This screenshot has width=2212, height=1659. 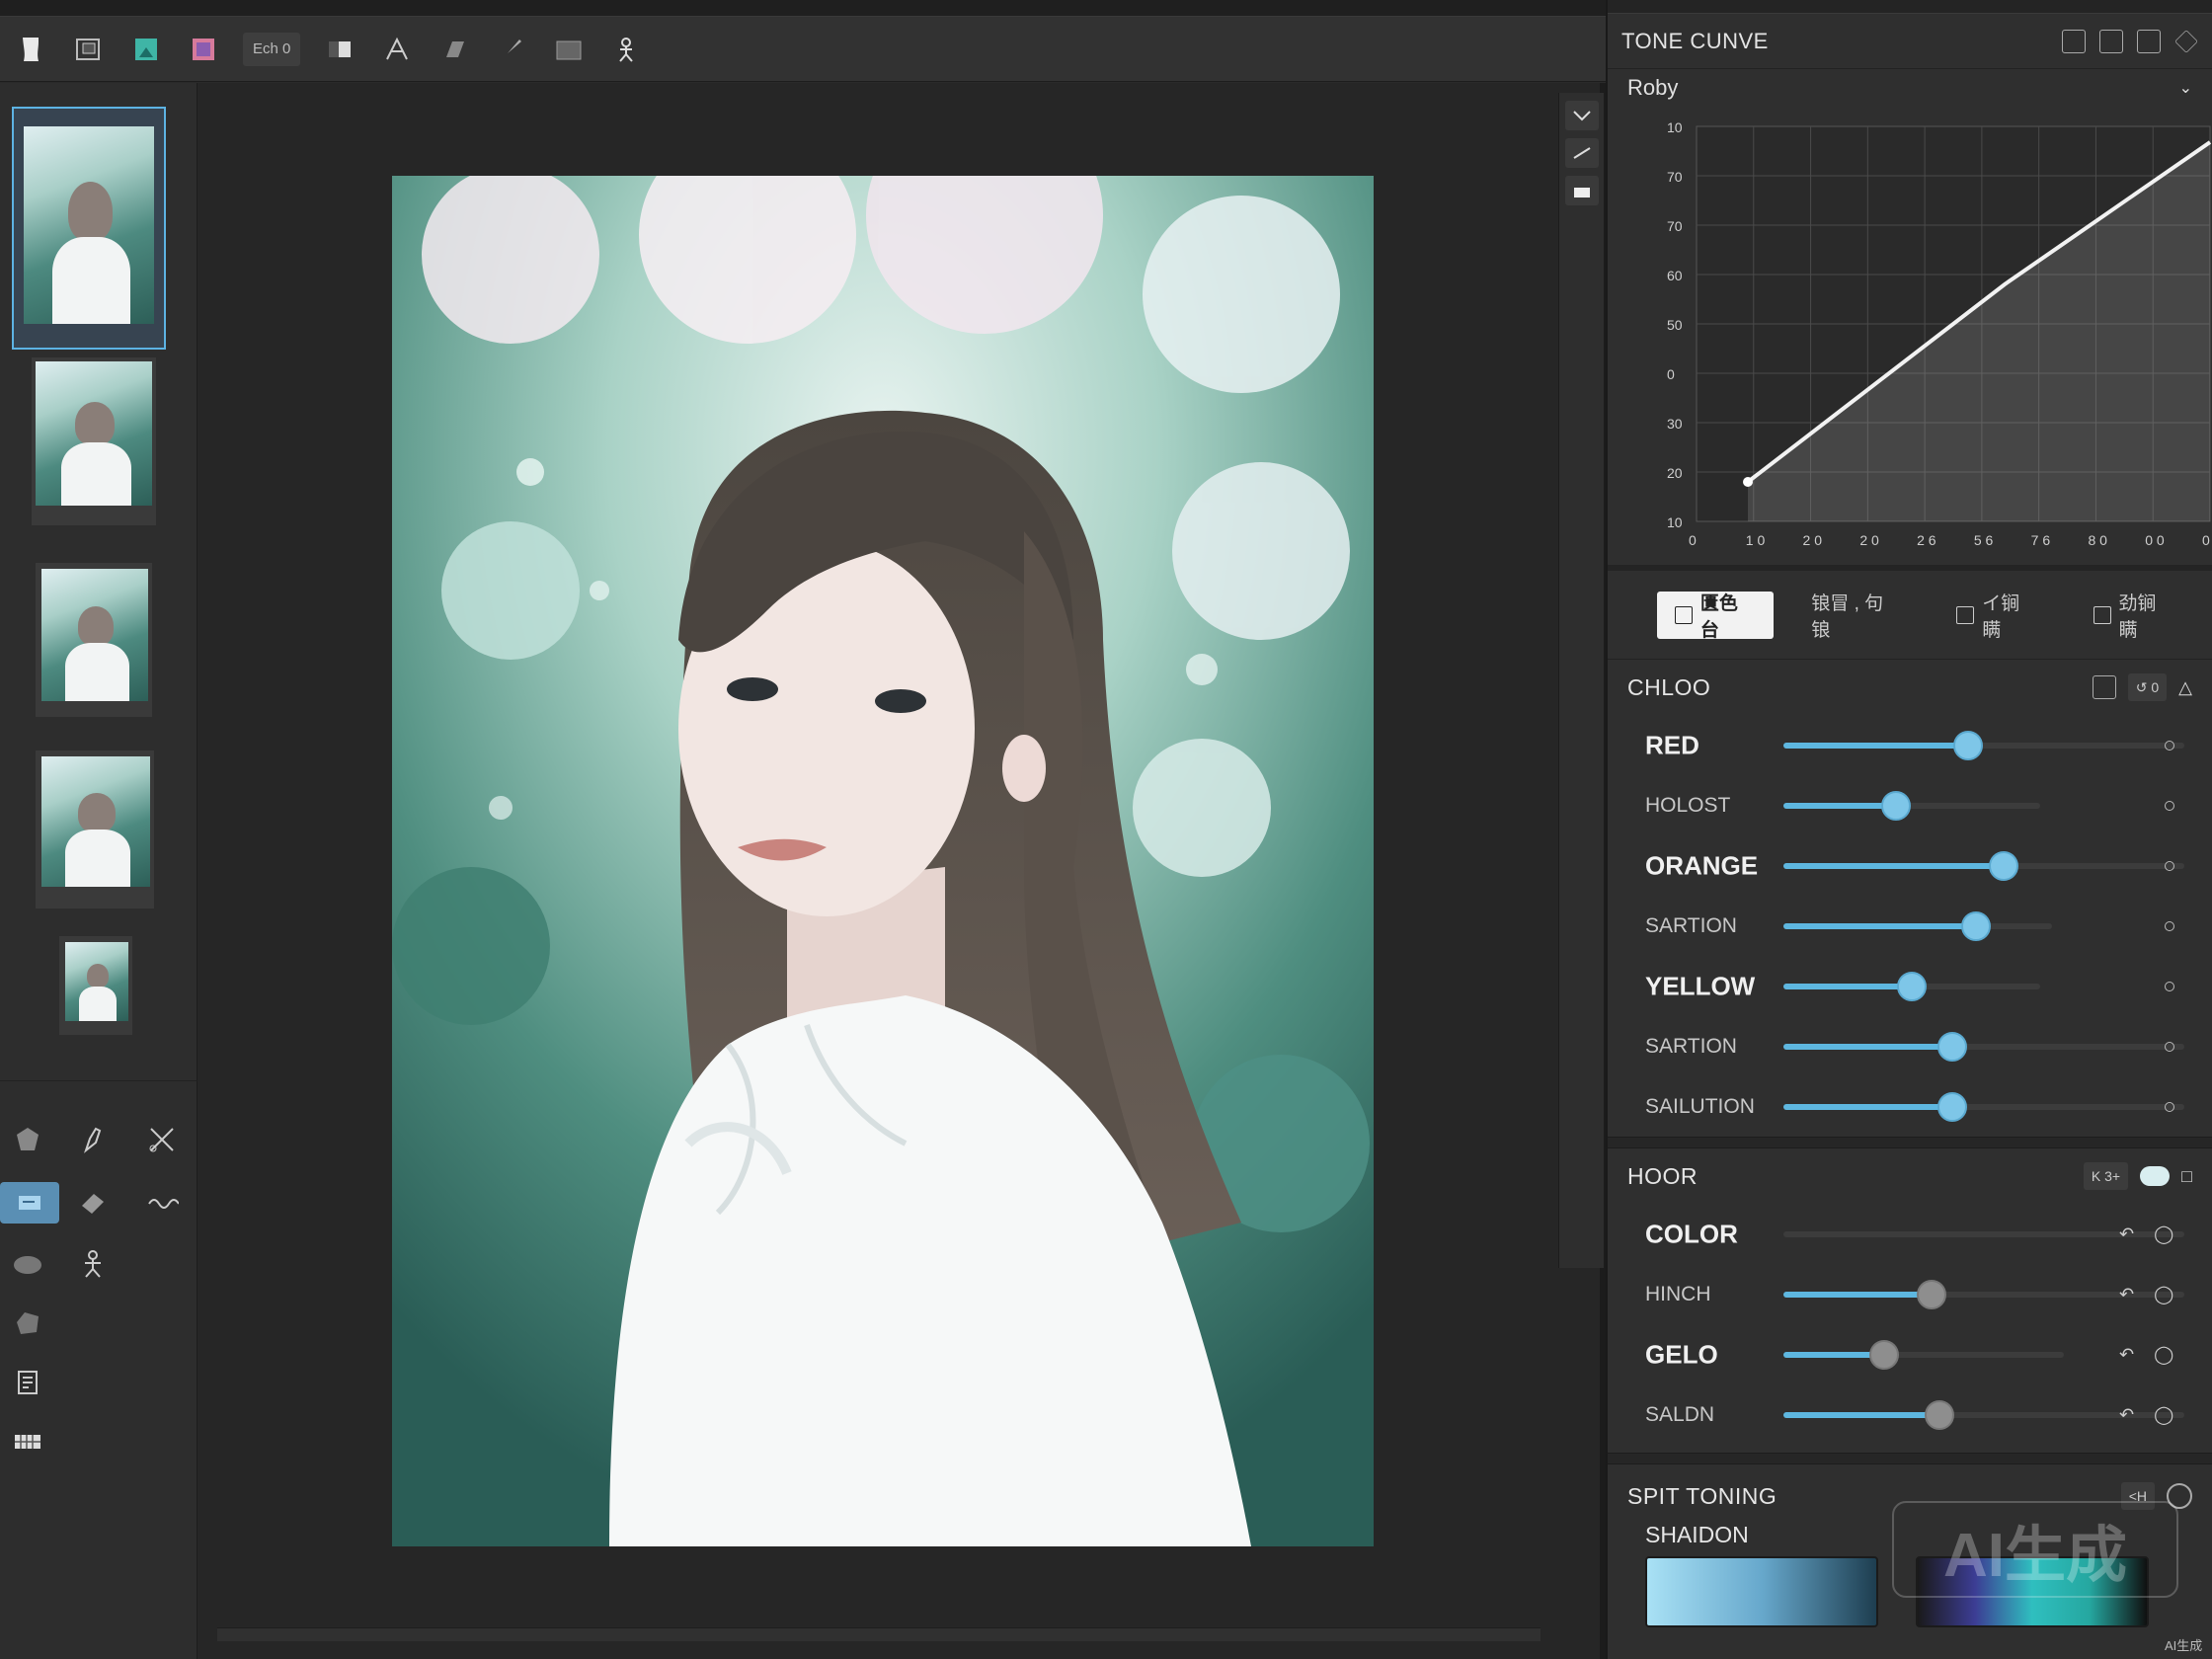 What do you see at coordinates (1997, 616) in the screenshot?
I see `tab-local: イ锏瞒` at bounding box center [1997, 616].